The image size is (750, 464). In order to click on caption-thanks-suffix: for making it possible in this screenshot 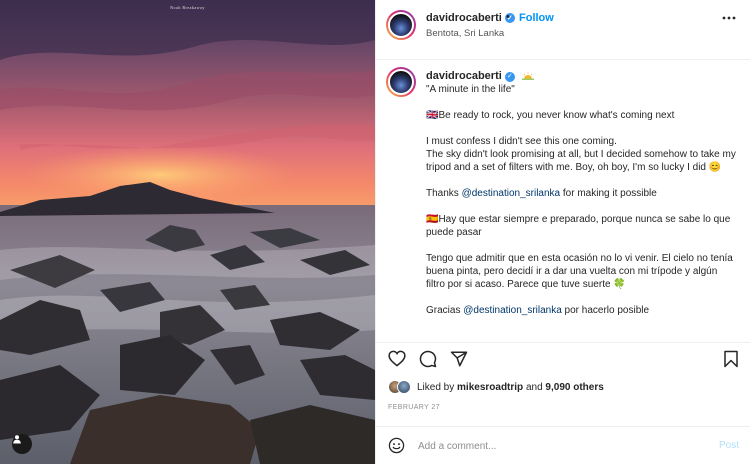, I will do `click(608, 193)`.